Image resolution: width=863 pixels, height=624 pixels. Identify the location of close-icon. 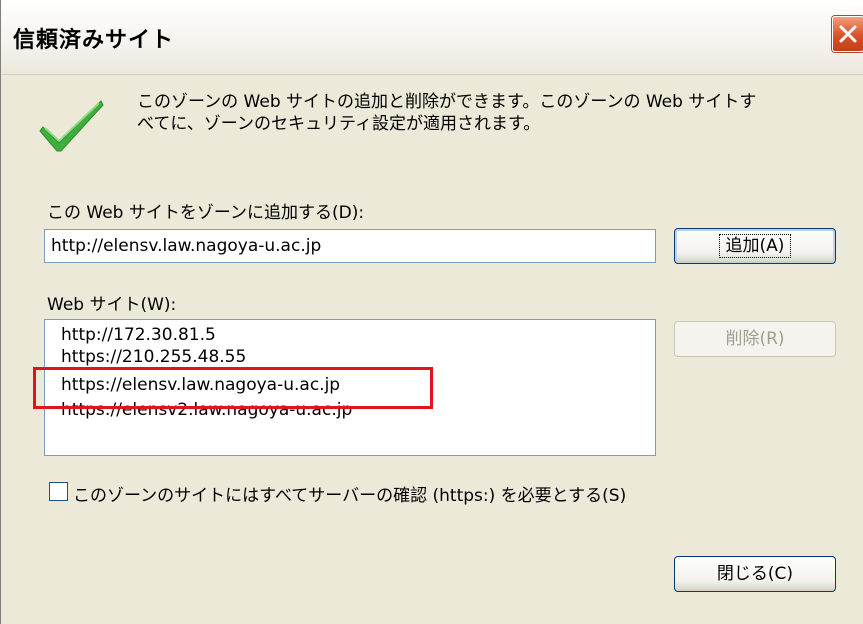
(848, 34).